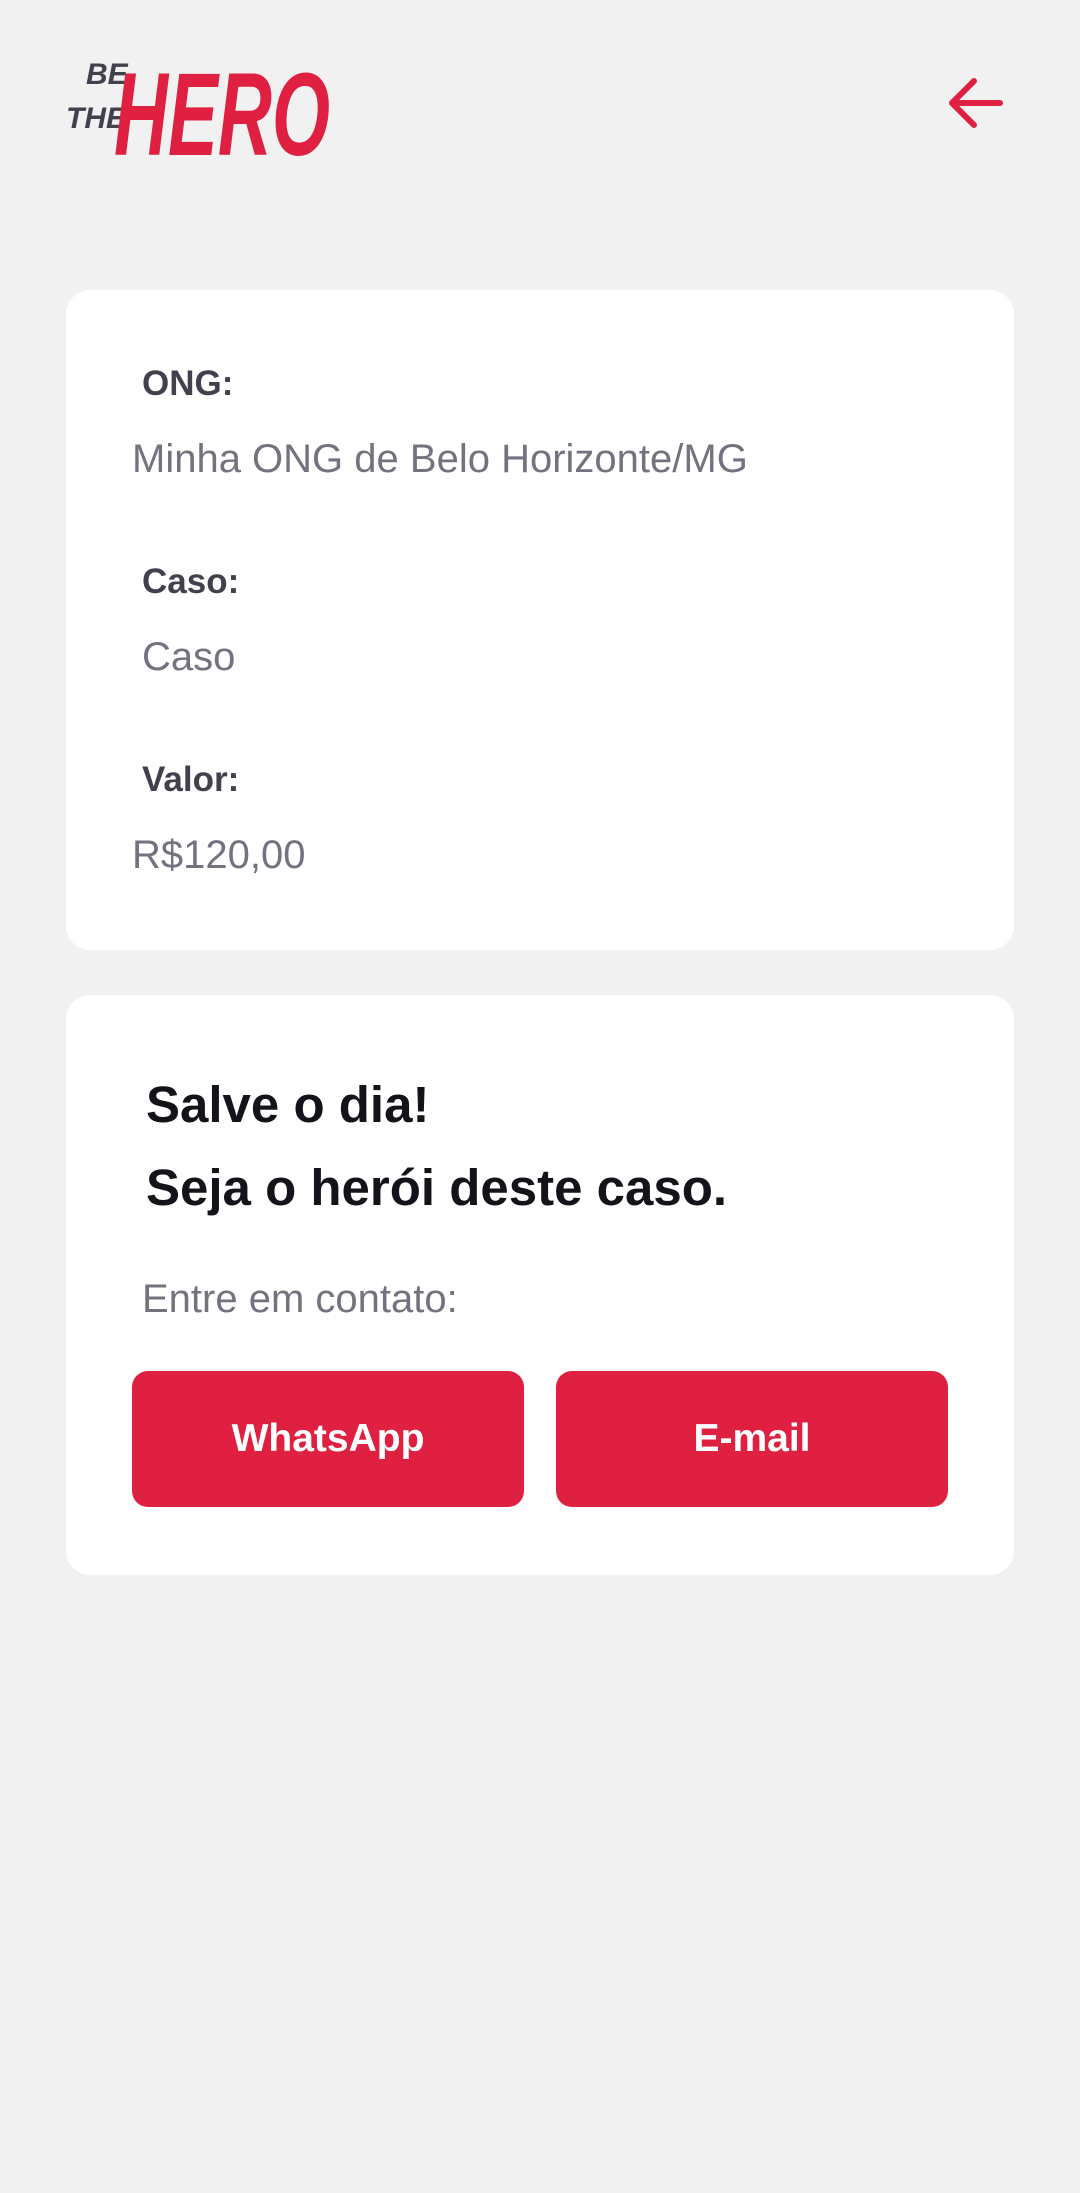 This screenshot has height=2193, width=1080. What do you see at coordinates (540, 105) in the screenshot?
I see `header: BE THE HERO` at bounding box center [540, 105].